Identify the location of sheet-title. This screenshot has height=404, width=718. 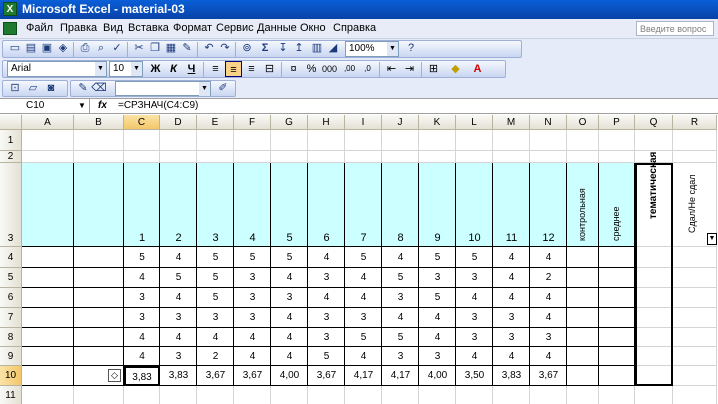
(253, 140).